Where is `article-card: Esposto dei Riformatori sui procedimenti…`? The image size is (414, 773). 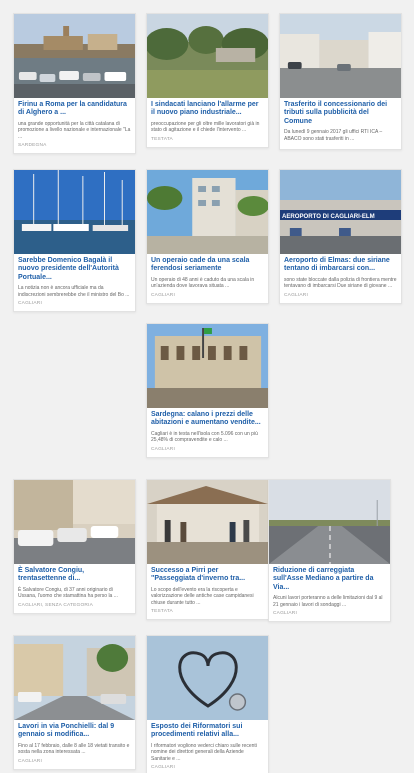 article-card: Esposto dei Riformatori sui procedimenti… is located at coordinates (207, 704).